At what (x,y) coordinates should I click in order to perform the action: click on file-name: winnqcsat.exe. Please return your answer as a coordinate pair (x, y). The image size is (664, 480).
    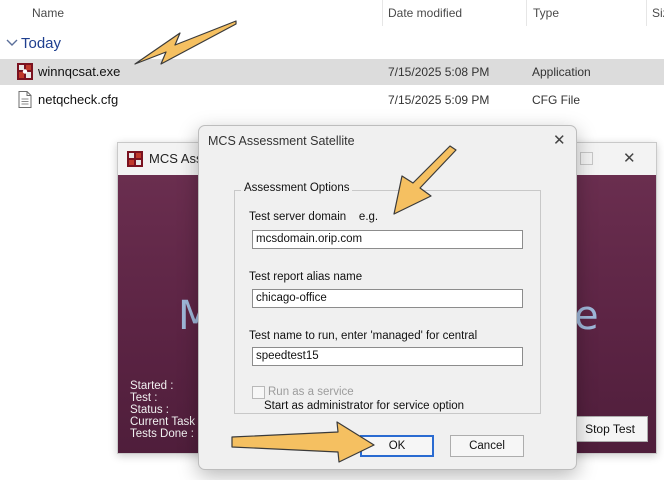
    Looking at the image, I should click on (79, 71).